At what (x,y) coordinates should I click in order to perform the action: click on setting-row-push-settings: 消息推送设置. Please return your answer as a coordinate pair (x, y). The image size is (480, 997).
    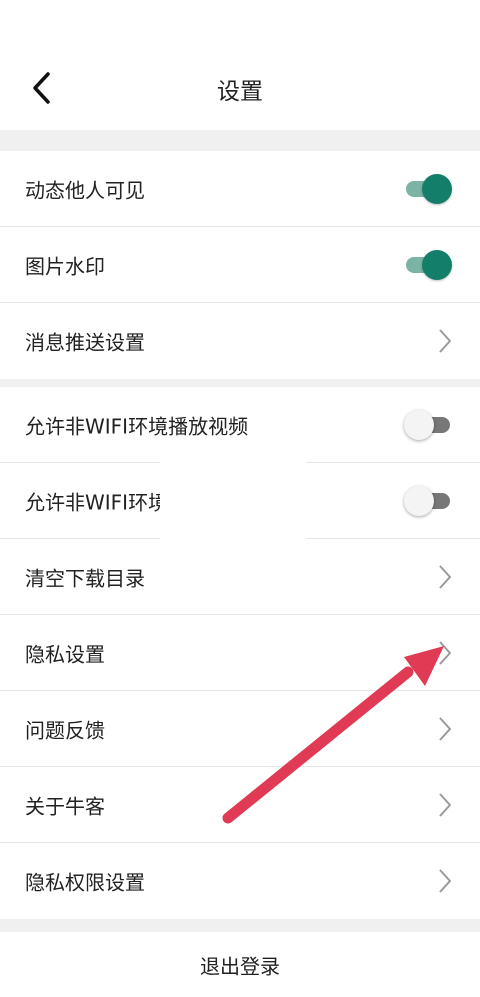
    Looking at the image, I should click on (240, 341).